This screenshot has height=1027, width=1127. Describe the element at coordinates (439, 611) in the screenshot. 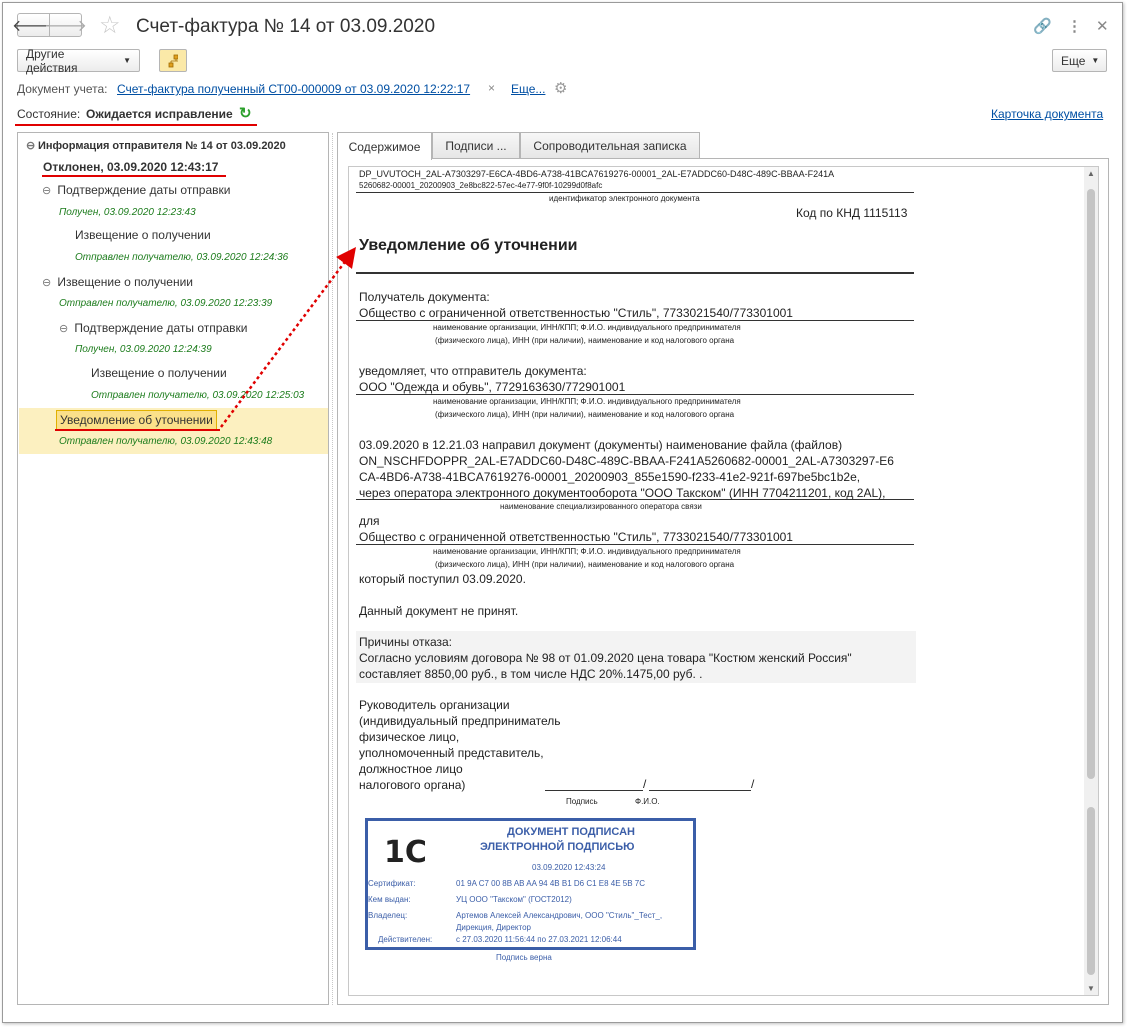

I see `not-accepted-text: Данный документ не принят.` at that location.